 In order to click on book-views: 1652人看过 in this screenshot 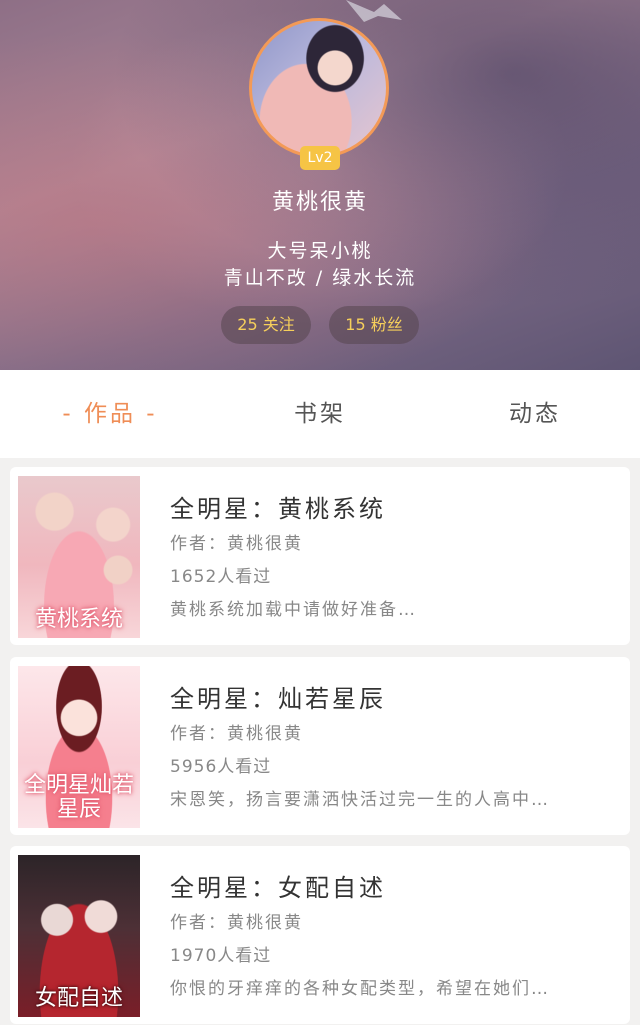, I will do `click(221, 577)`.